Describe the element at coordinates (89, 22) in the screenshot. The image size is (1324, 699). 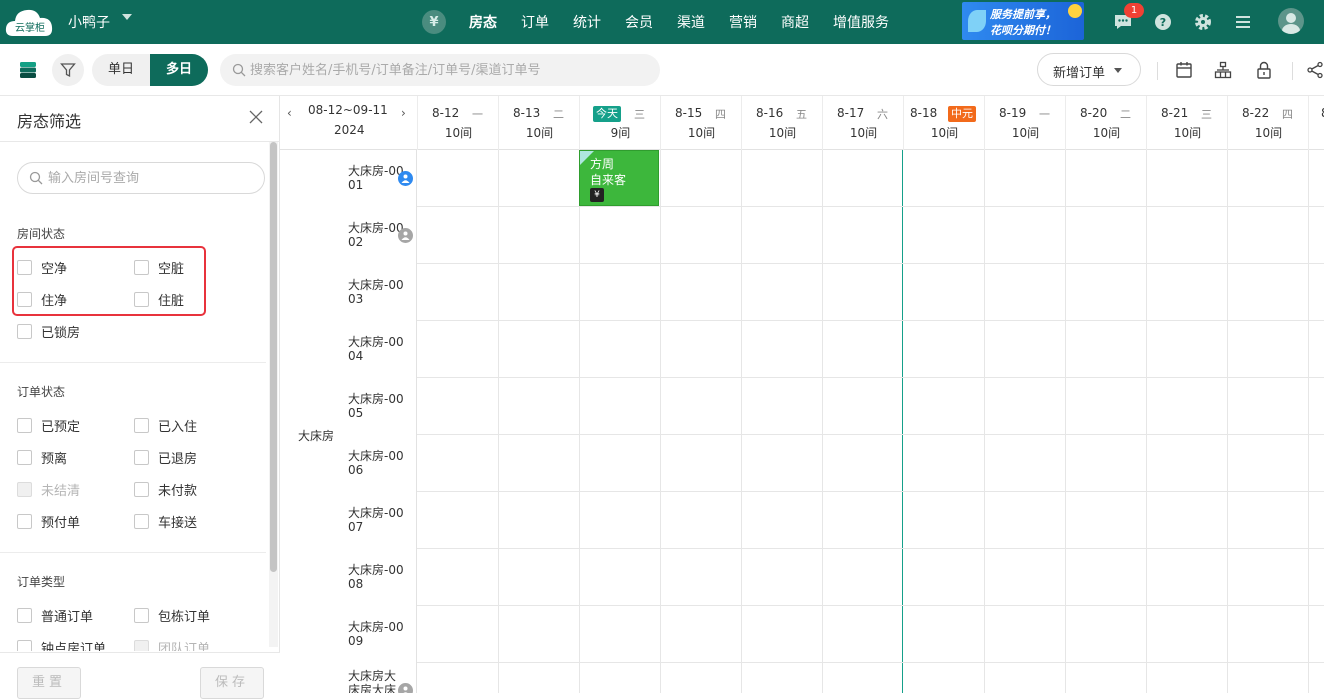
I see `hotel-name: 小鸭子` at that location.